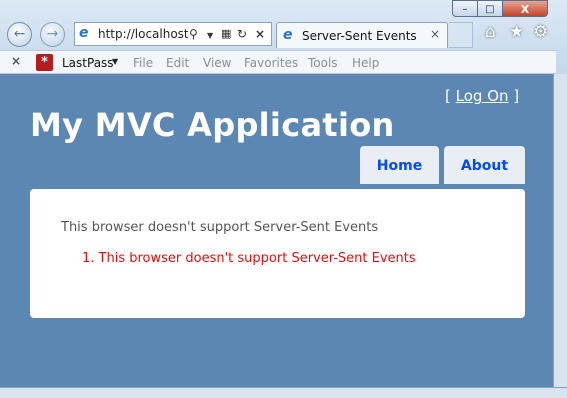  I want to click on lastpass-menu: LastPass, so click(88, 63).